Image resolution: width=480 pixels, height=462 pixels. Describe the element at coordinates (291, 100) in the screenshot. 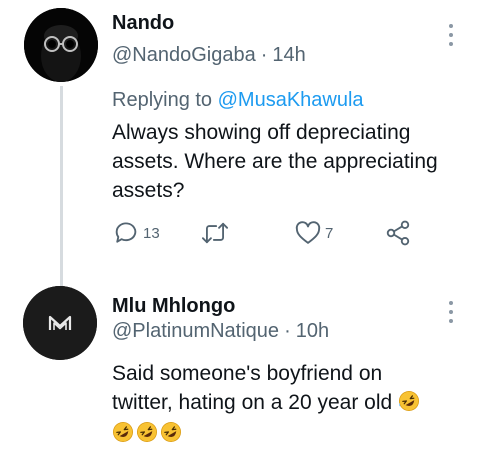

I see `replying-handle-link: @MusaKhawula` at that location.